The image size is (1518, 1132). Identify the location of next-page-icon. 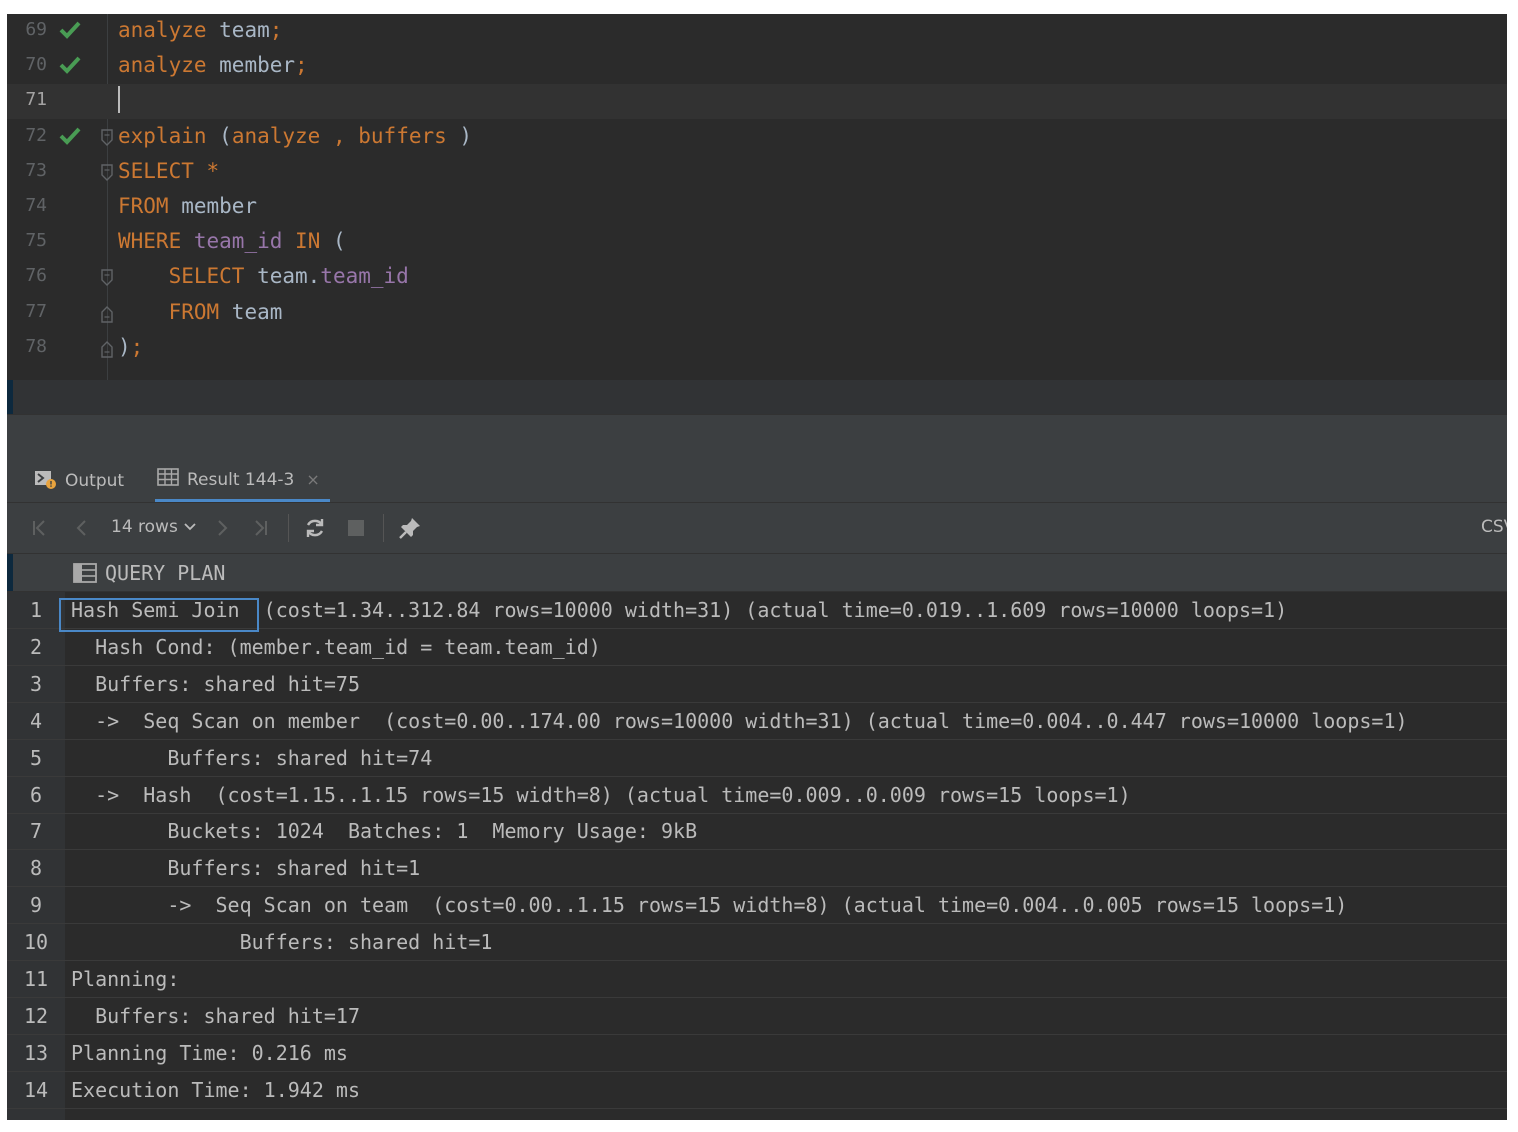
(222, 528).